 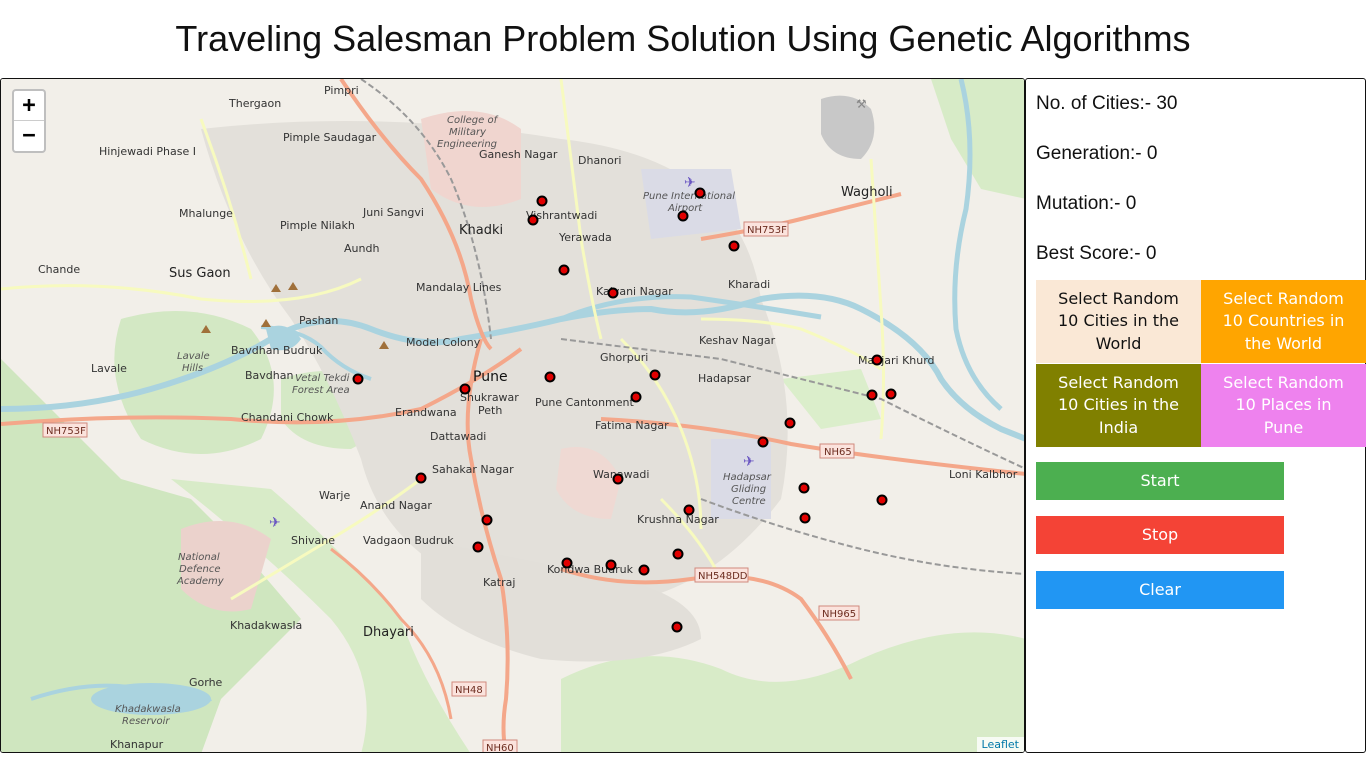 I want to click on map-label-pune: Pune, so click(x=490, y=377).